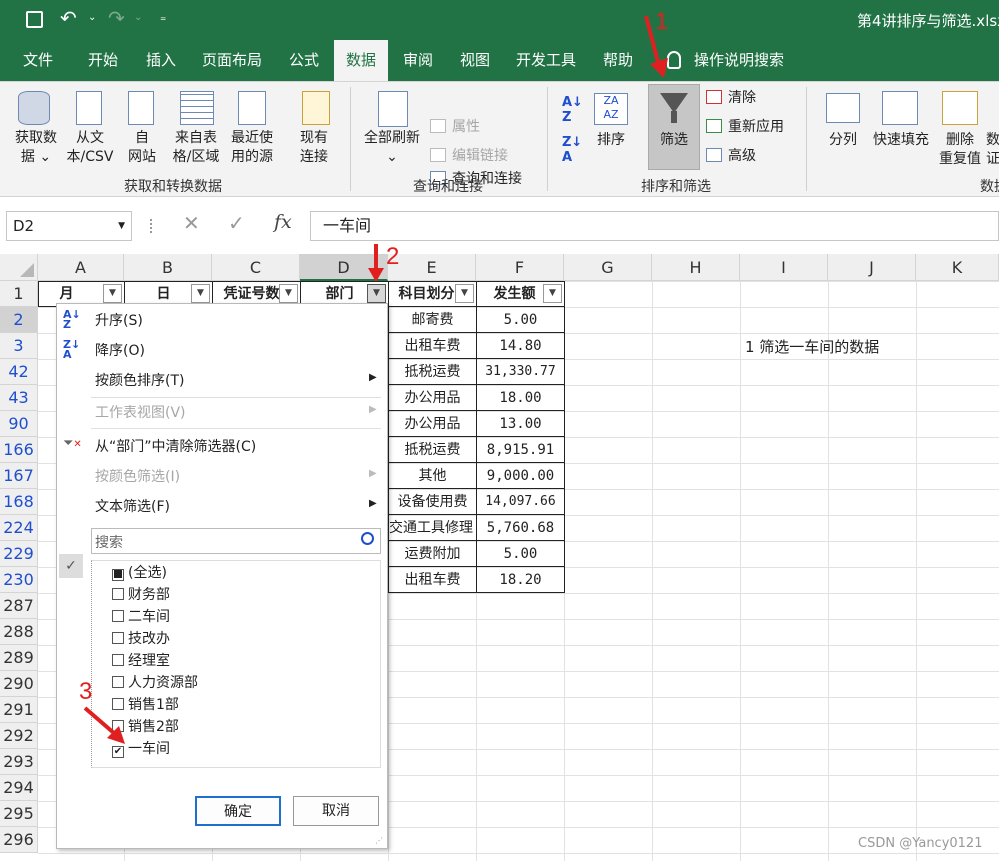 The height and width of the screenshot is (861, 999). I want to click on column-header-c: C, so click(256, 267).